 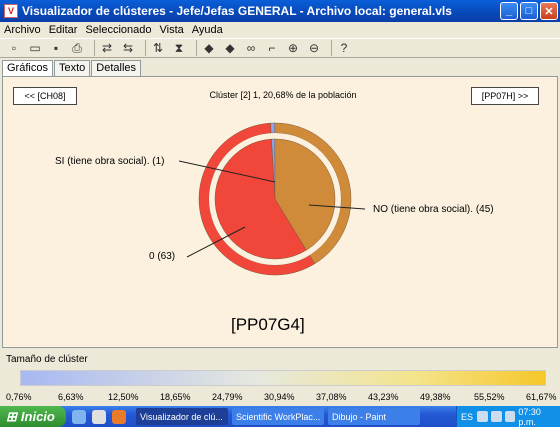 What do you see at coordinates (179, 48) in the screenshot?
I see `filter-icon: ⧗` at bounding box center [179, 48].